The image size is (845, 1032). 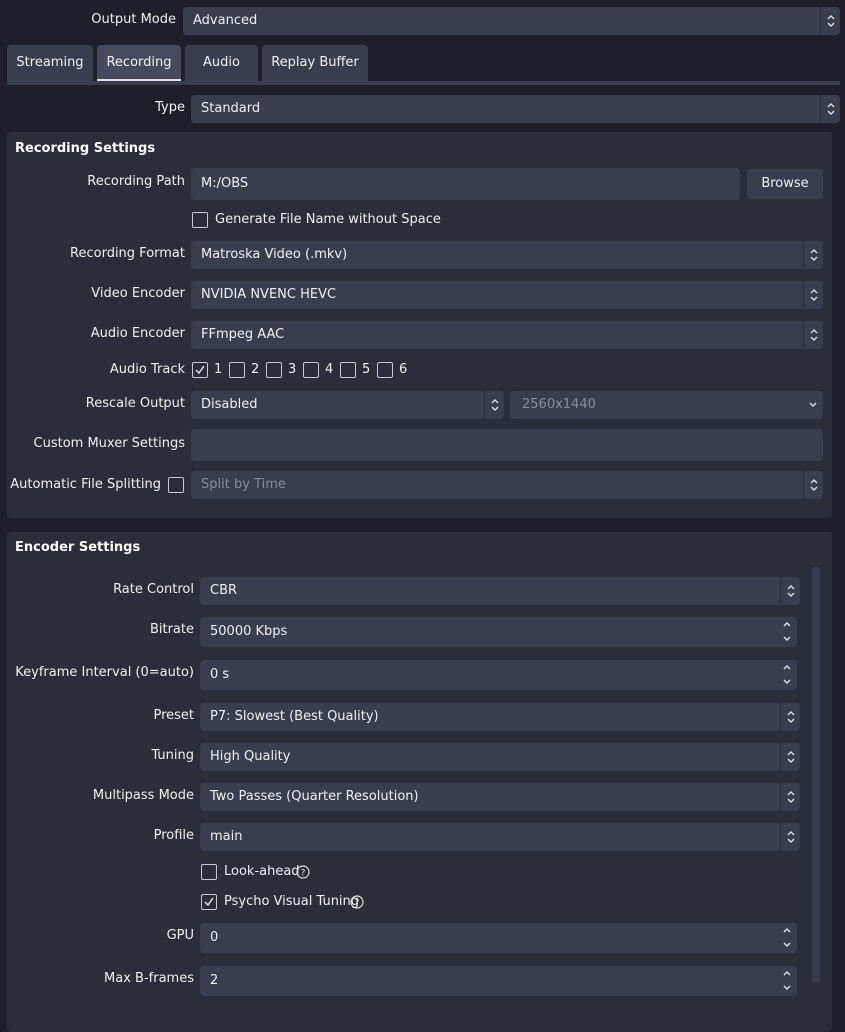 I want to click on rescale-resolution-select: 2560x1440, so click(x=666, y=405).